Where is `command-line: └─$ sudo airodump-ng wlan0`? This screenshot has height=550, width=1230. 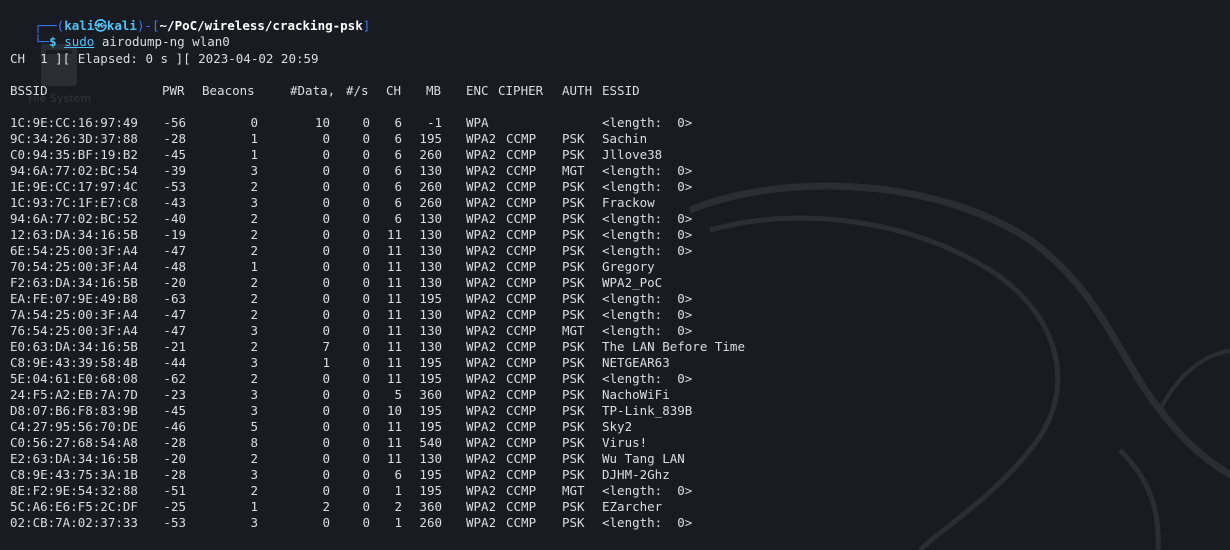
command-line: └─$ sudo airodump-ng wlan0 is located at coordinates (117, 33).